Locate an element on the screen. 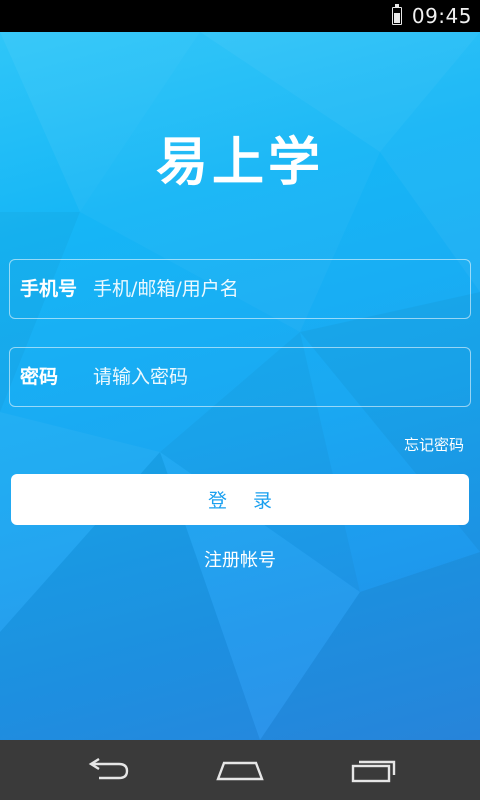  password-label: 密码 is located at coordinates (39, 377).